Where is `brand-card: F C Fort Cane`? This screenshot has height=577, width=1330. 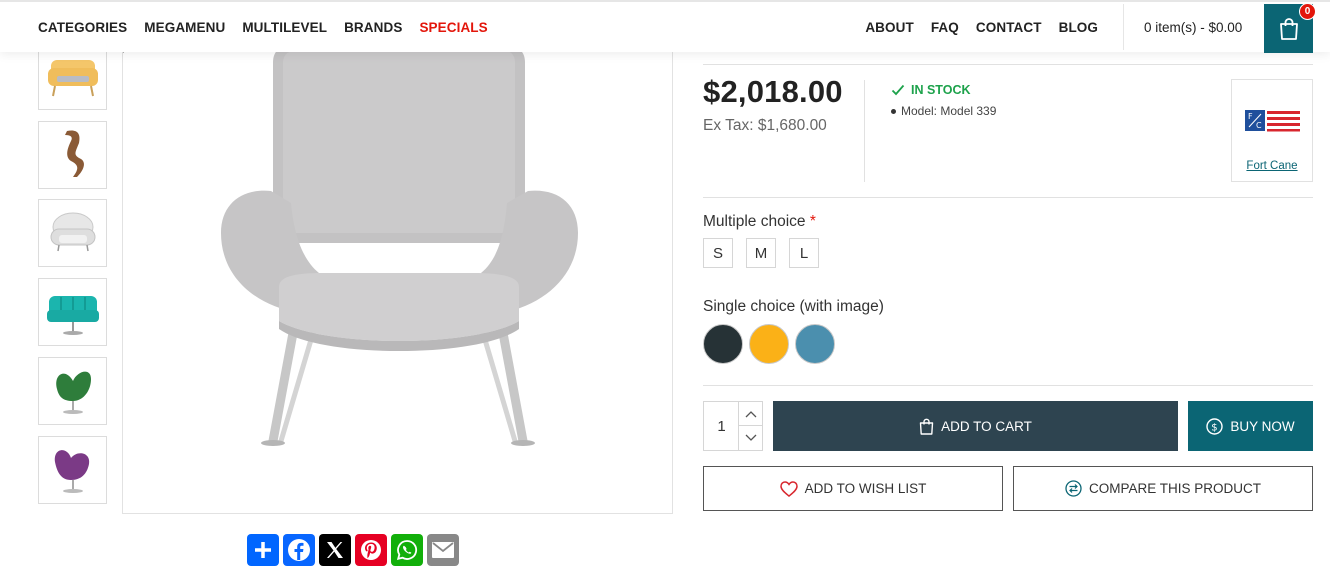 brand-card: F C Fort Cane is located at coordinates (1272, 130).